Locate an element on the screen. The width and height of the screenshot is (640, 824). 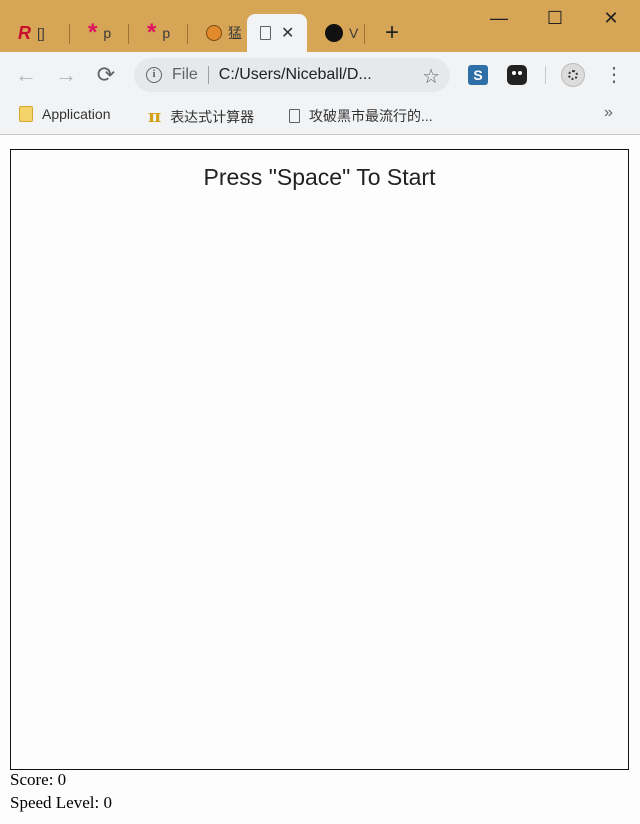
tab-label: V is located at coordinates (354, 33).